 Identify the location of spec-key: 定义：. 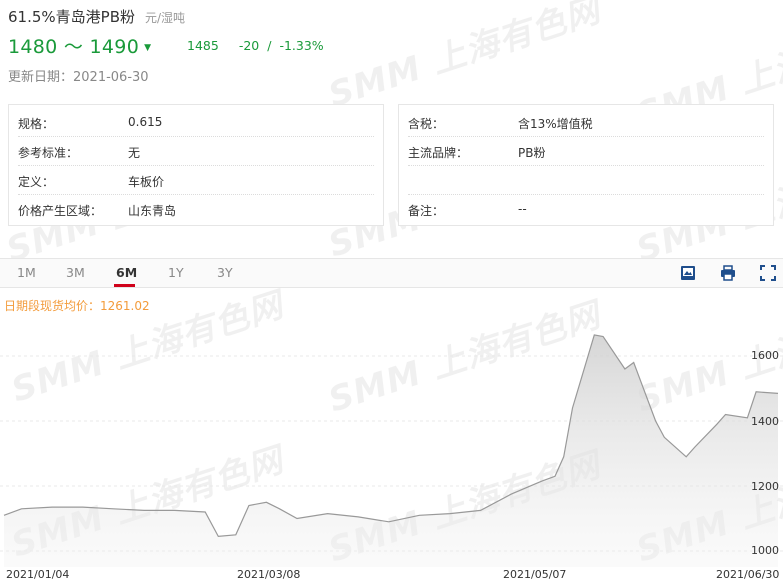
(36, 182).